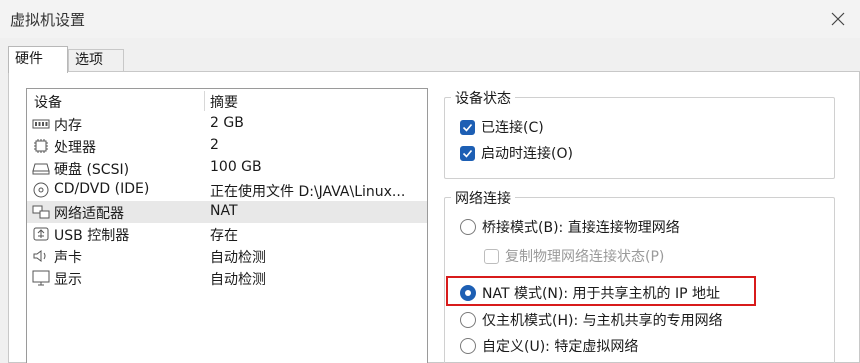  I want to click on custom-radio: 自定义(U): 特定虚拟网络, so click(549, 346).